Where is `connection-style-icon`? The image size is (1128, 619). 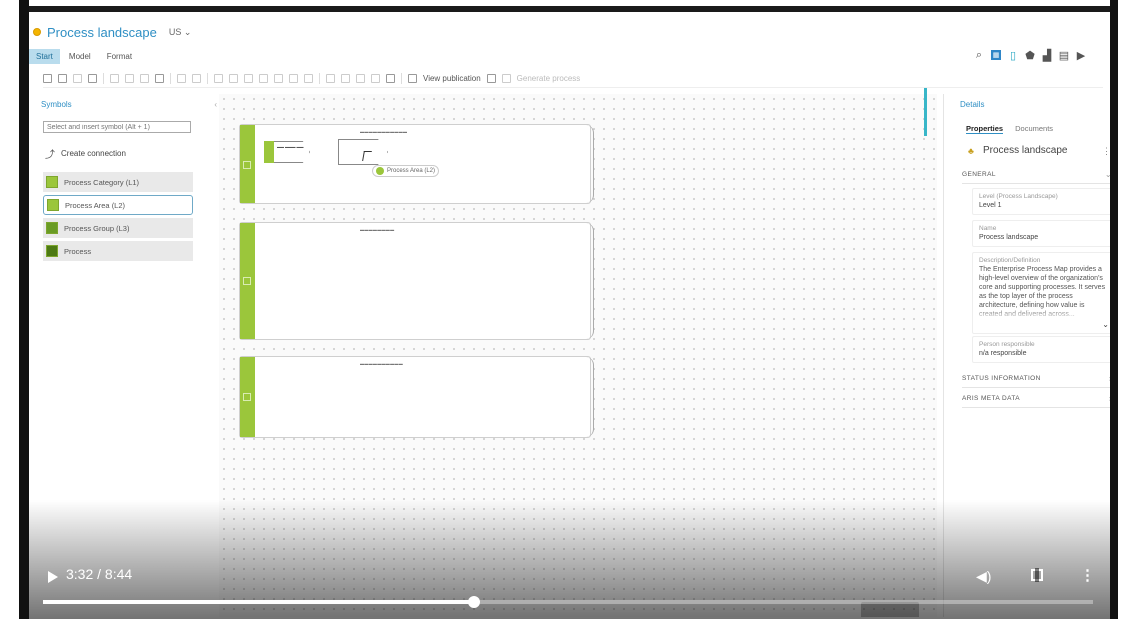
connection-style-icon is located at coordinates (330, 78).